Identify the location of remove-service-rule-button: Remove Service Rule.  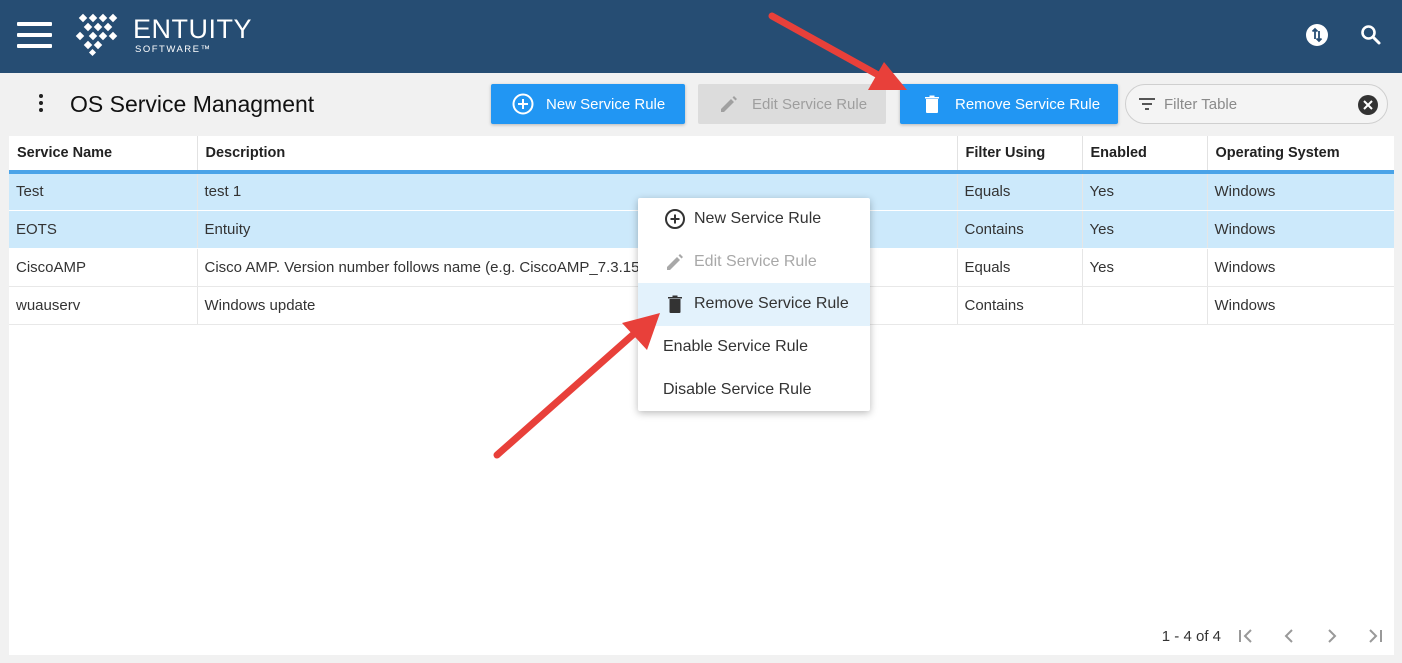
(1009, 104).